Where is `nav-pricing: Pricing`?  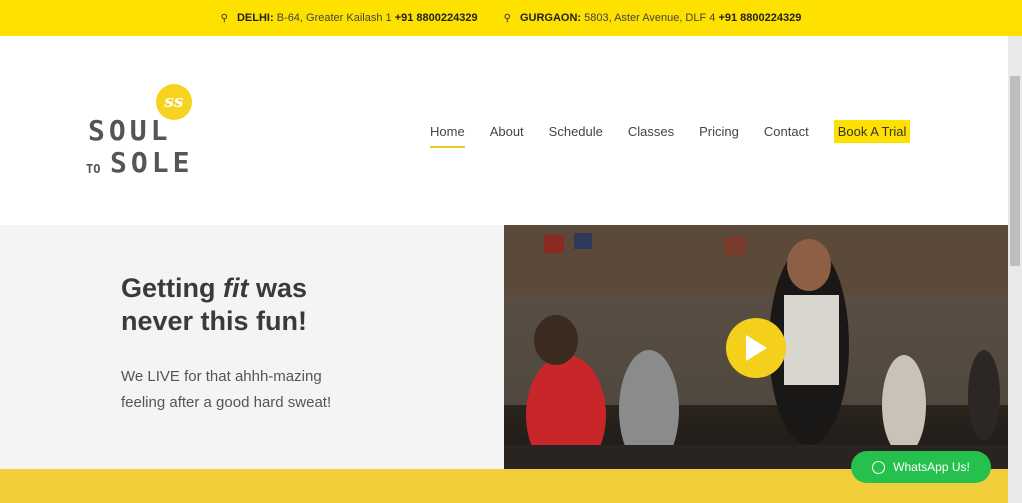 nav-pricing: Pricing is located at coordinates (719, 131).